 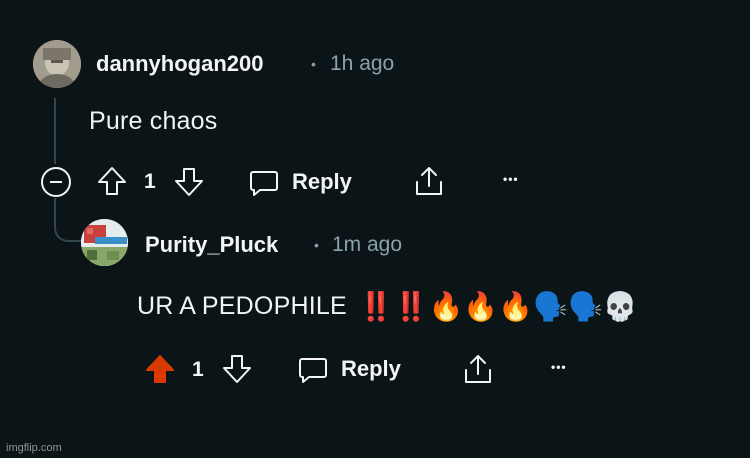 I want to click on comment-body: UR A PEDOPHILE ‼️‼️🔥🔥🔥🗣️🗣️💀, so click(x=387, y=306).